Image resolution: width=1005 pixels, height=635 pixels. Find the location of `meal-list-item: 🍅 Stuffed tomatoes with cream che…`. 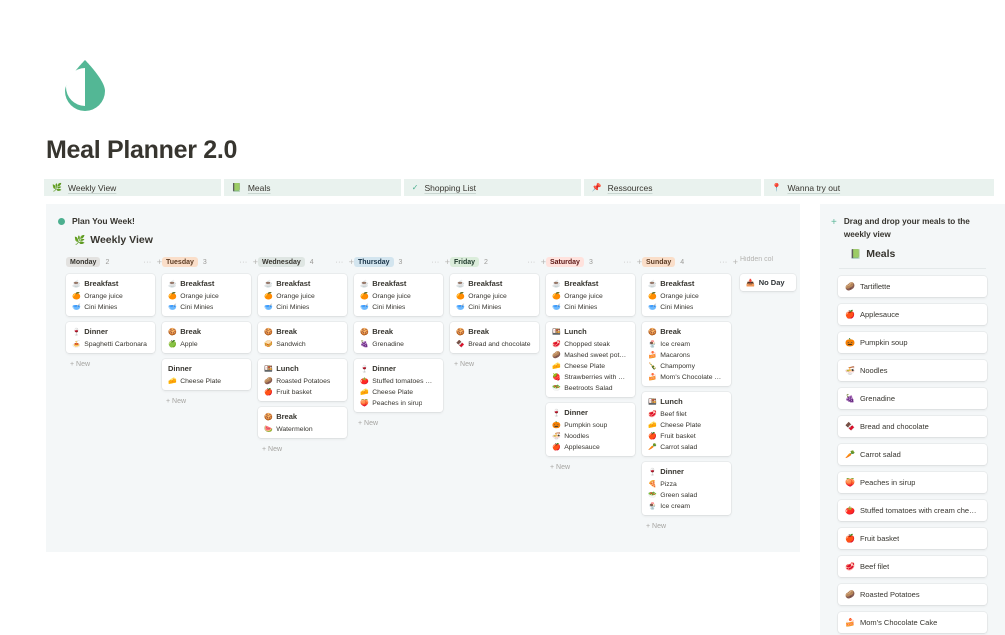

meal-list-item: 🍅 Stuffed tomatoes with cream che… is located at coordinates (912, 511).